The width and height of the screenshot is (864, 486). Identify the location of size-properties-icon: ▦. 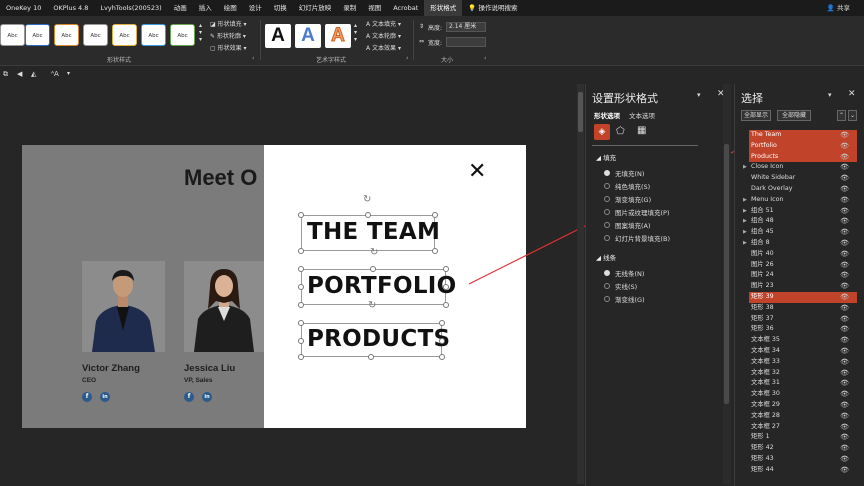
(641, 130).